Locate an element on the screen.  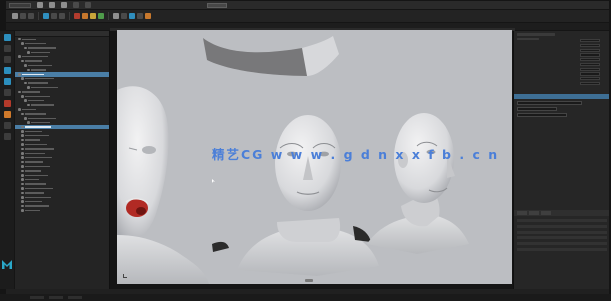
mesh-head-front is located at coordinates (308, 195).